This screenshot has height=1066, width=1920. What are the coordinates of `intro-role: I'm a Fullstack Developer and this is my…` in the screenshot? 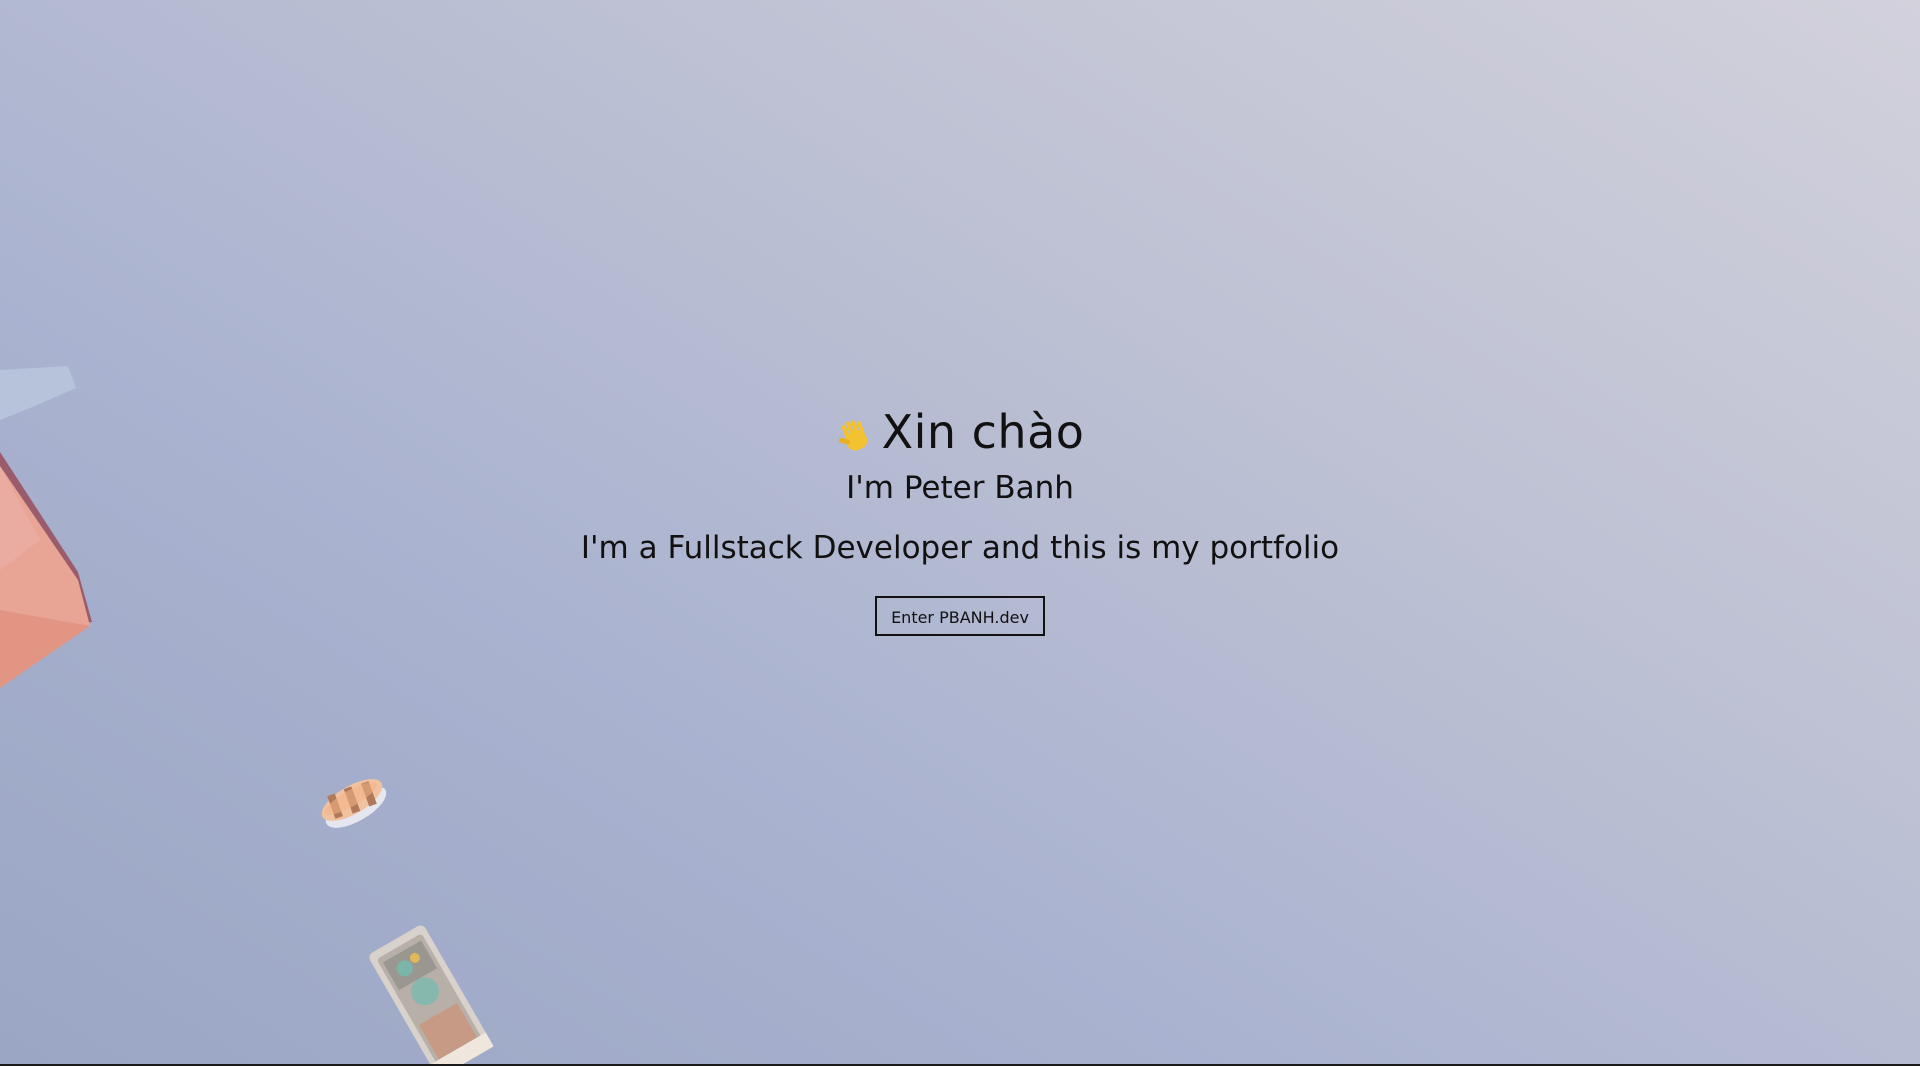 It's located at (960, 548).